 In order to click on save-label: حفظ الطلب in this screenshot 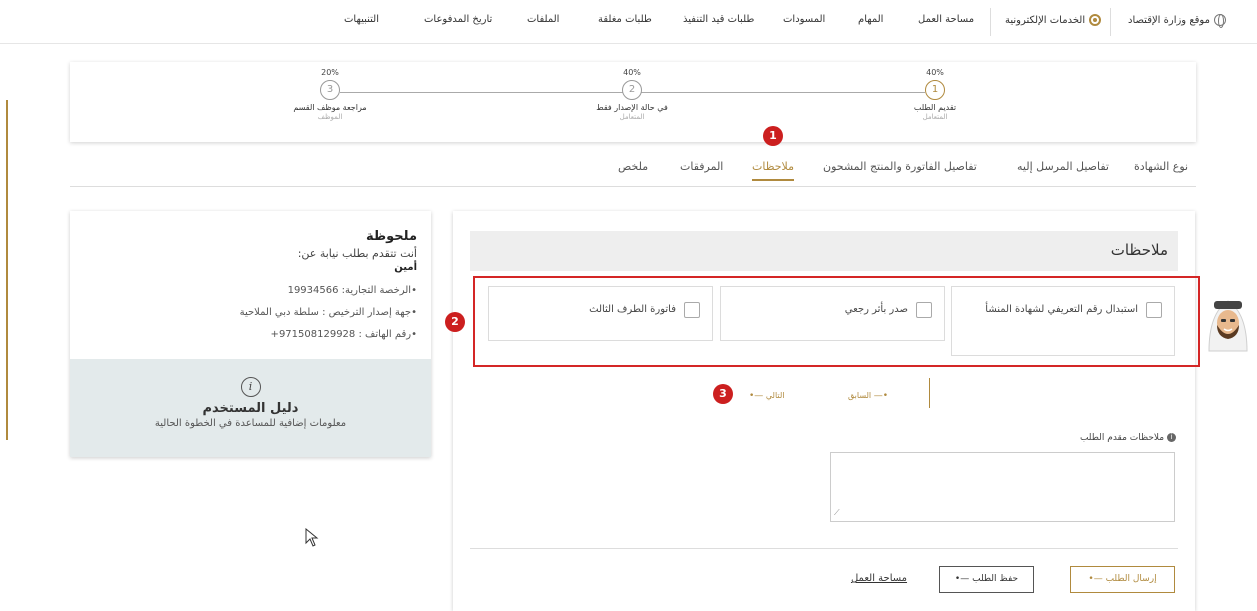, I will do `click(995, 579)`.